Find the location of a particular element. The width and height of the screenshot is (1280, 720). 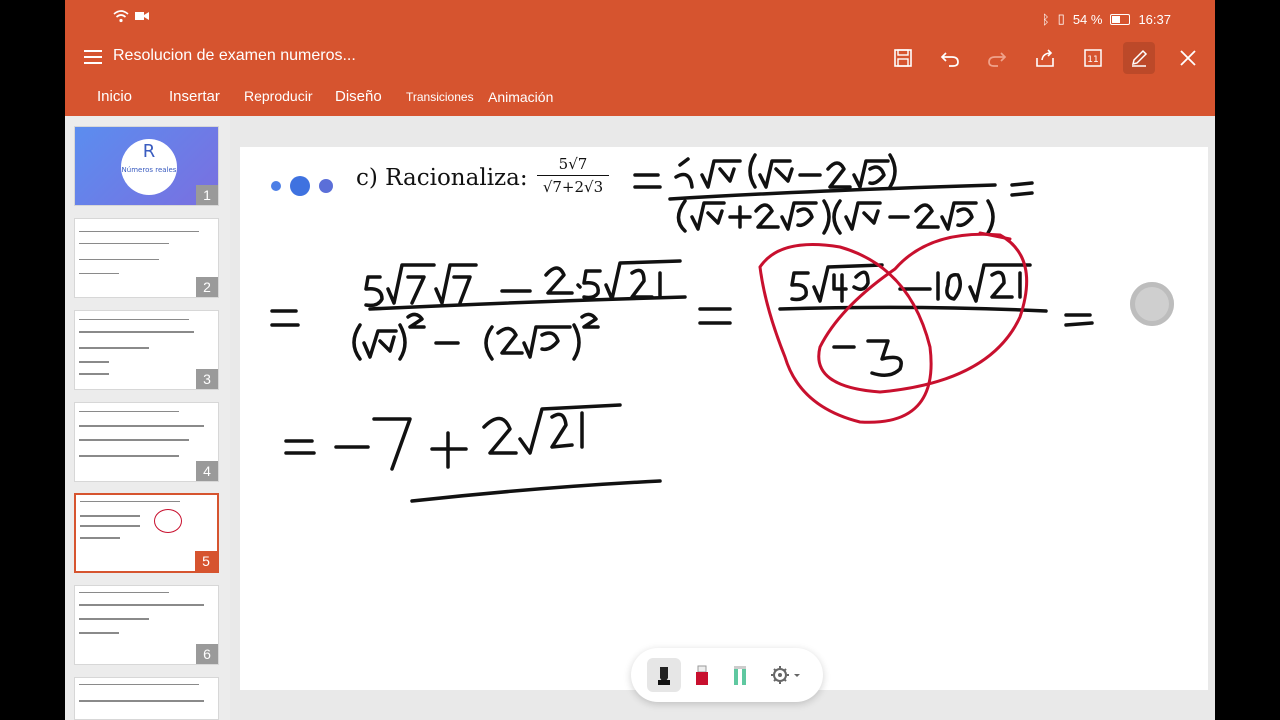

logo-icon: R is located at coordinates (149, 151).